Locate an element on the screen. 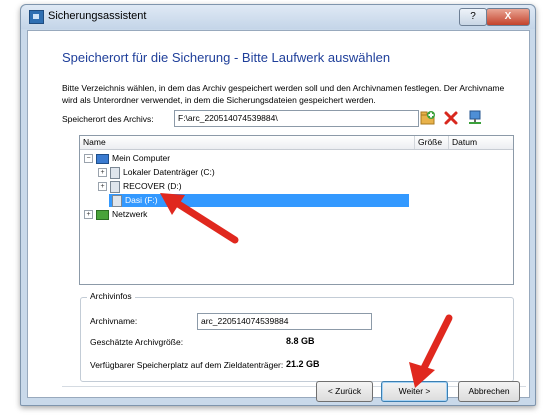 The width and height of the screenshot is (557, 418). close-button: X is located at coordinates (508, 17).